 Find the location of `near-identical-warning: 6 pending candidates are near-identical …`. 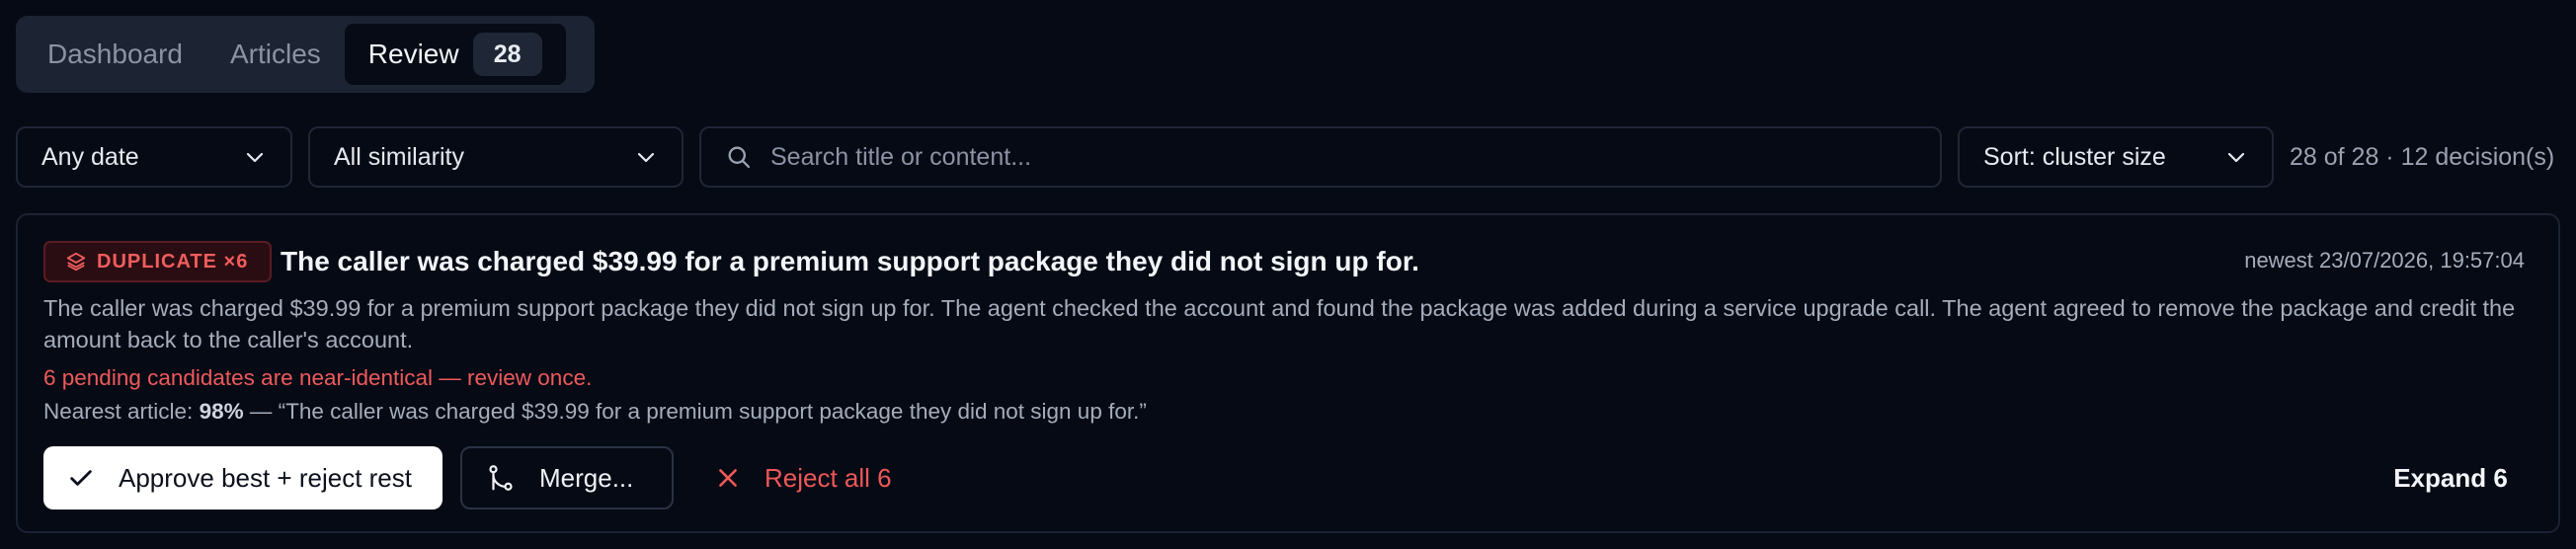

near-identical-warning: 6 pending candidates are near-identical … is located at coordinates (318, 377).